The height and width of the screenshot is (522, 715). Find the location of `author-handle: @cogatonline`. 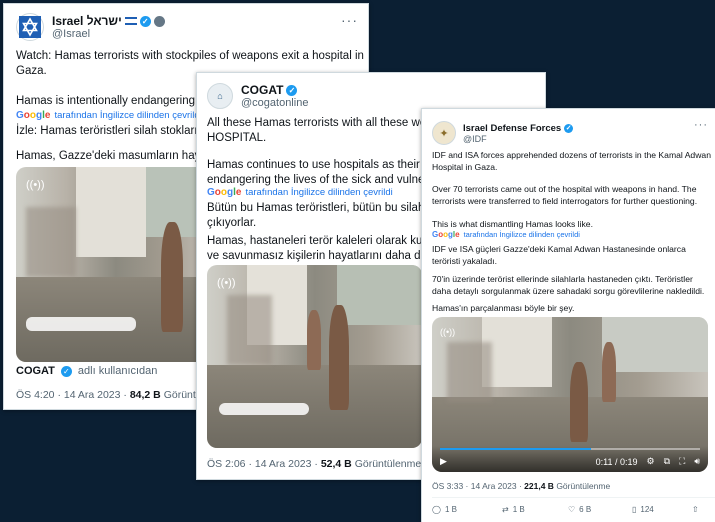

author-handle: @cogatonline is located at coordinates (274, 103).